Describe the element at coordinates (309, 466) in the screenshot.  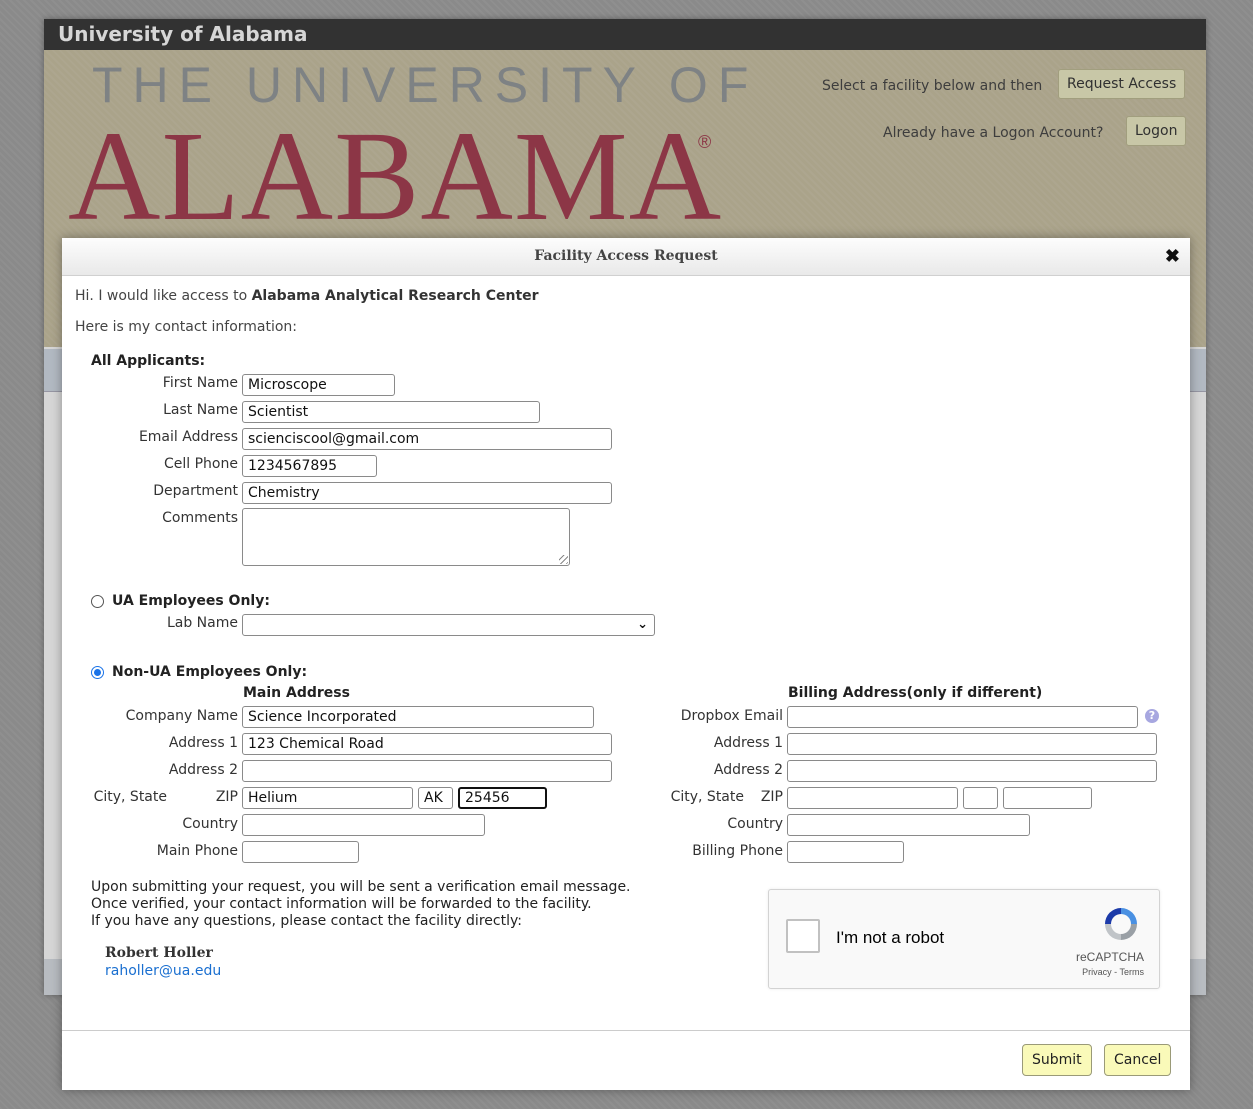
I see `cell-phone-input` at that location.